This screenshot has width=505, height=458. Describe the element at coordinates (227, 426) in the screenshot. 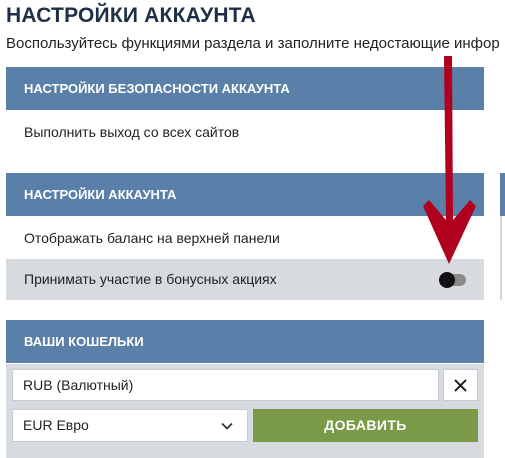

I see `chevron-down-icon` at that location.